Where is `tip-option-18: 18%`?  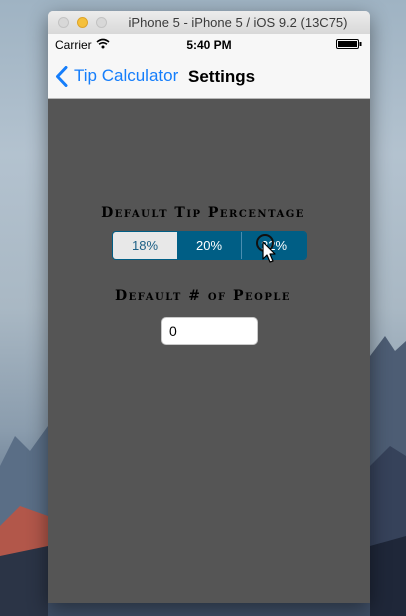 tip-option-18: 18% is located at coordinates (145, 245).